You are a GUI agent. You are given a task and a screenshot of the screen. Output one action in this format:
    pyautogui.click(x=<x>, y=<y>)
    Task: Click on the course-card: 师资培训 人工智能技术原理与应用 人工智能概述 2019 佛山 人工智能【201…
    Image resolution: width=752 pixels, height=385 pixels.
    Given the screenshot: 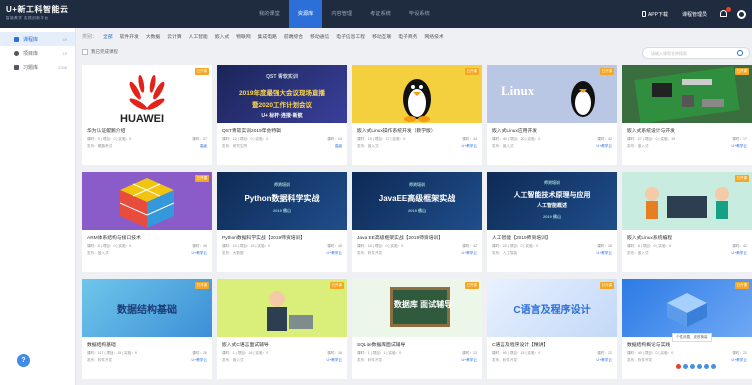 What is the action you would take?
    pyautogui.click(x=552, y=222)
    